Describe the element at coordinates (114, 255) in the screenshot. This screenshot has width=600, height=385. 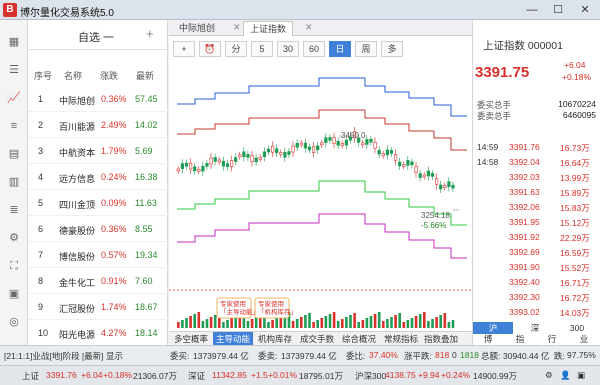
I see `stock-change: 0.57%` at that location.